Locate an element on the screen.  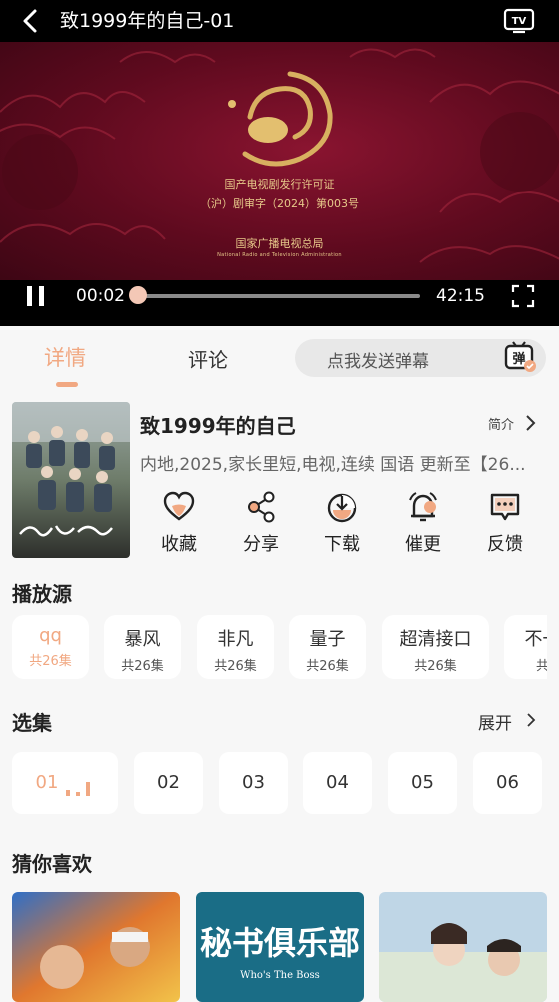
source-item-baofeng: 暴风共26集 is located at coordinates (142, 647).